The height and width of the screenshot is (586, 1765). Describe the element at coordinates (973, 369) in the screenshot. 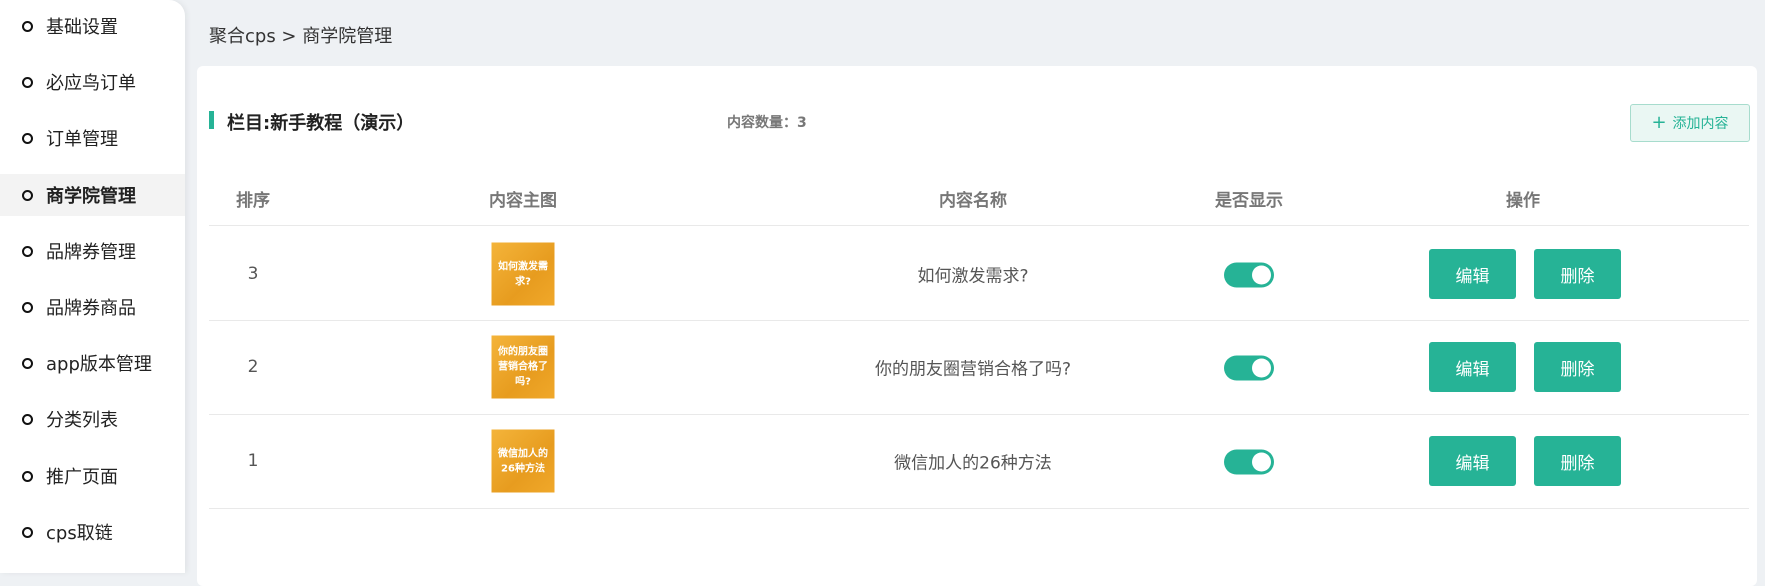

I see `content-name: 你的朋友圈营销合格了吗?` at that location.